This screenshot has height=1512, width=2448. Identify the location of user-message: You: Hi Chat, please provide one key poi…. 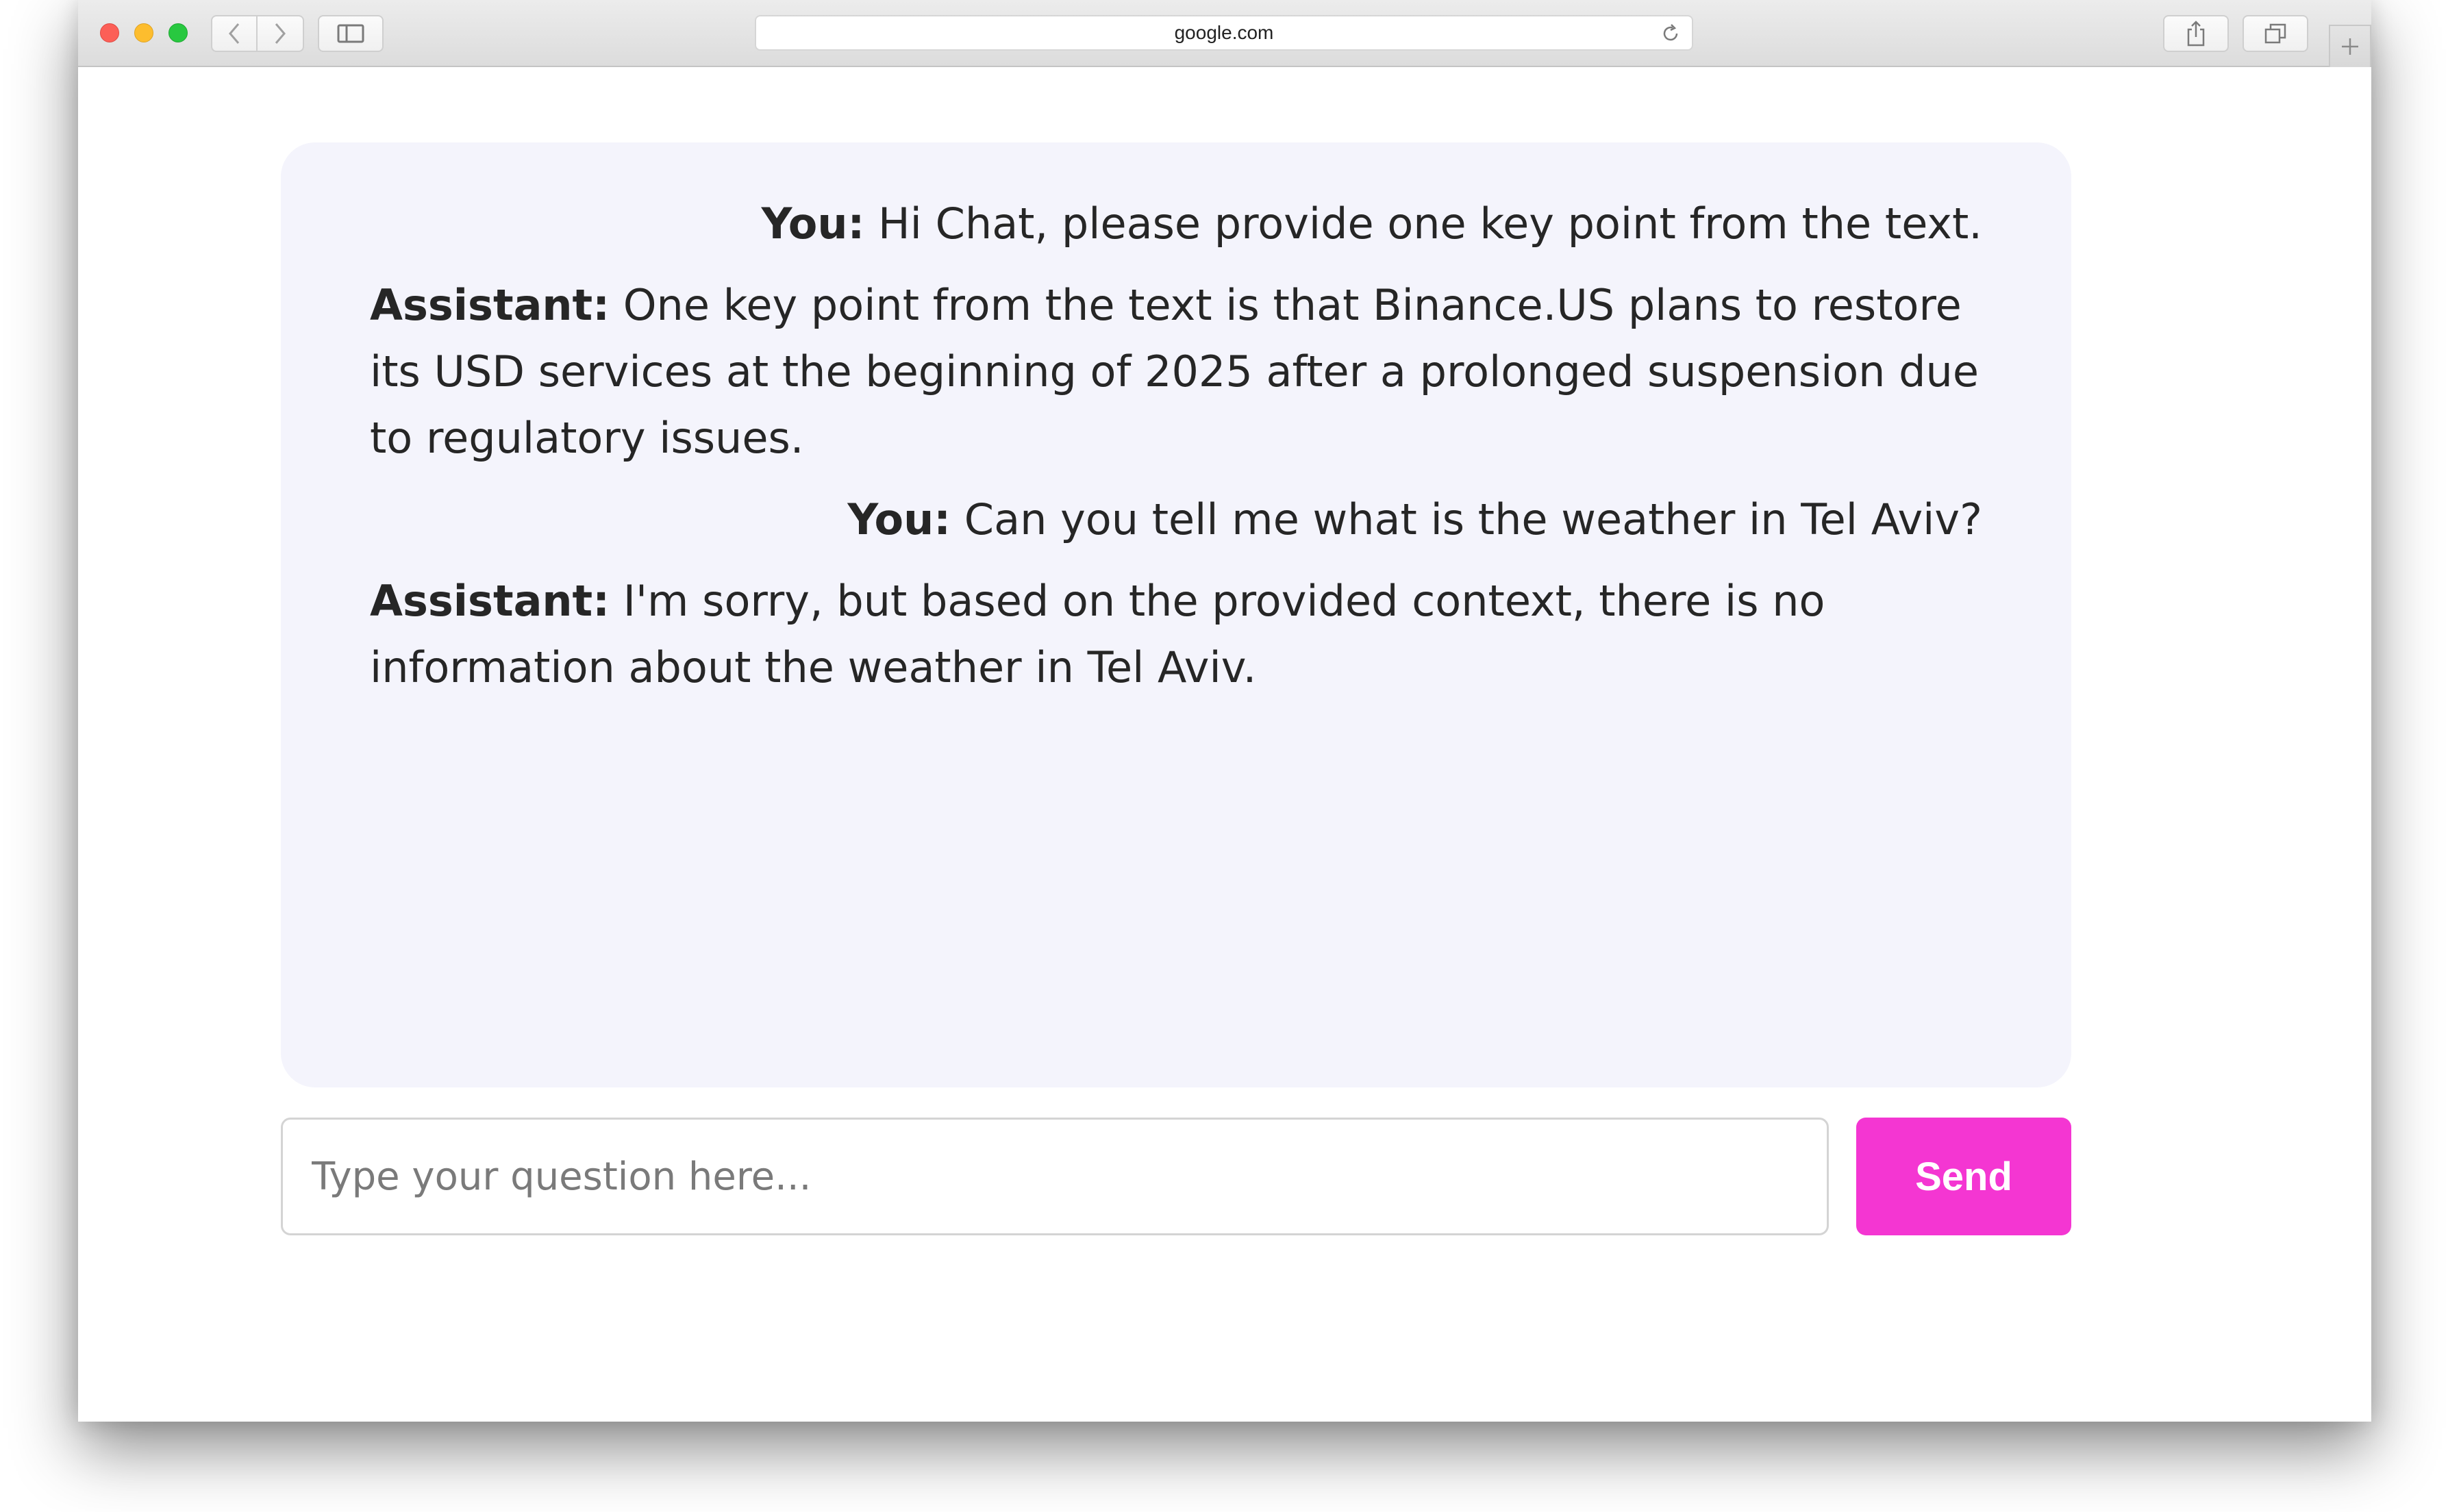
(1176, 223).